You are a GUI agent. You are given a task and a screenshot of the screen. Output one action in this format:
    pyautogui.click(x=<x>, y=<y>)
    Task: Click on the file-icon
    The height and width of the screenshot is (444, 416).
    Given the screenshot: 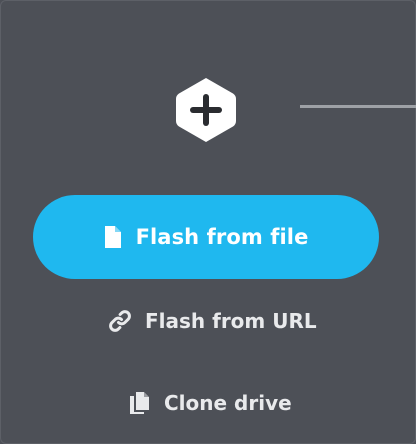 What is the action you would take?
    pyautogui.click(x=113, y=237)
    